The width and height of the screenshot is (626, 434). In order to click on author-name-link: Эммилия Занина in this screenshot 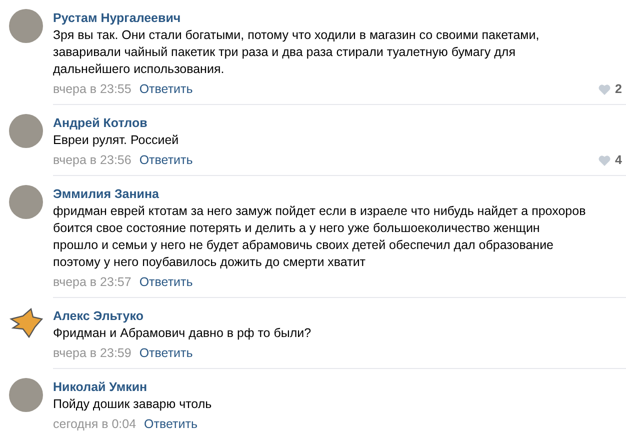, I will do `click(339, 194)`.